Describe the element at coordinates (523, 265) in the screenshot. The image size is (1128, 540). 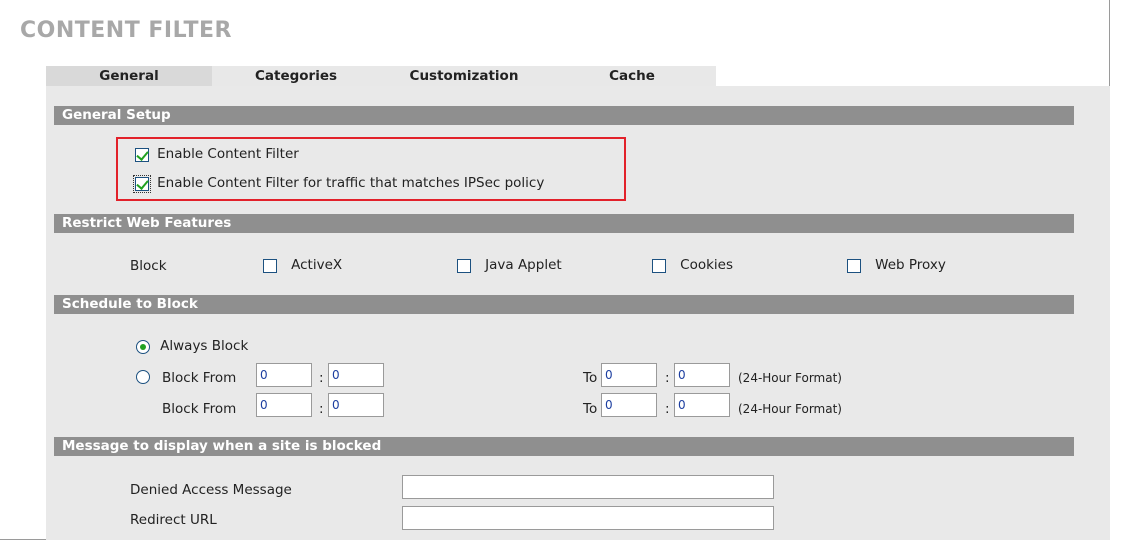
I see `java-applet-label: Java Applet` at that location.